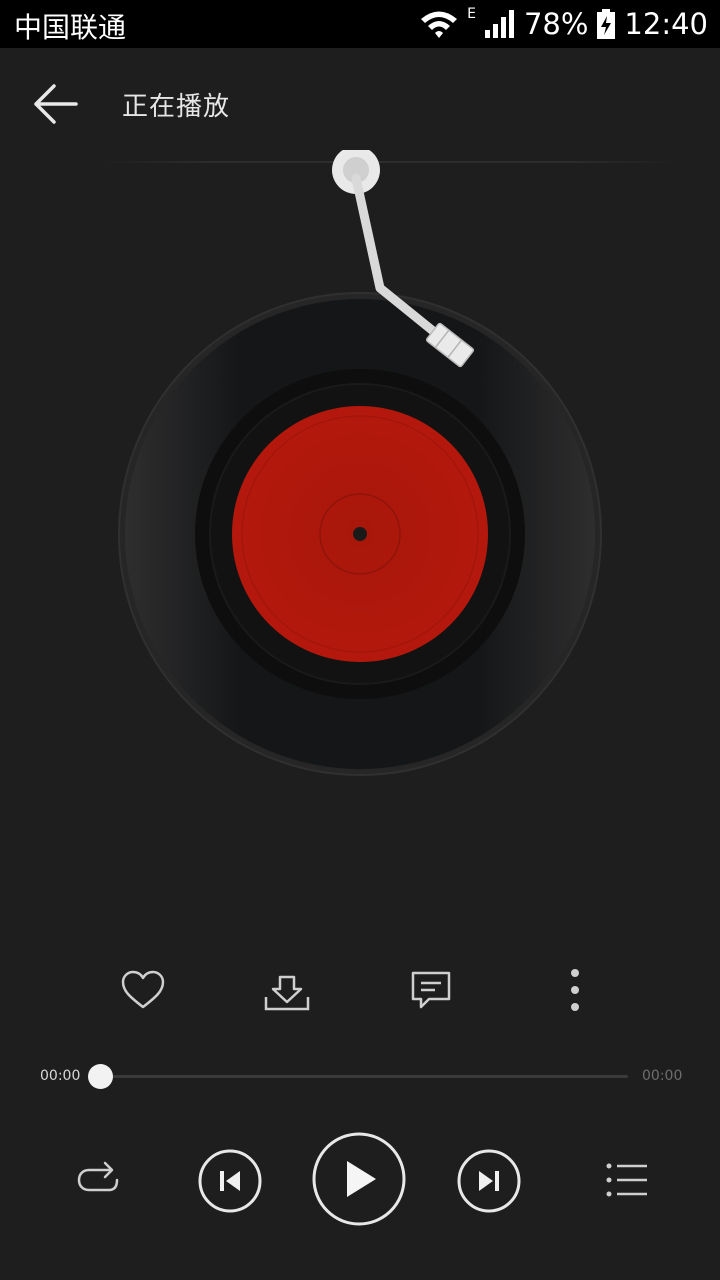 The image size is (720, 1280). Describe the element at coordinates (98, 1176) in the screenshot. I see `repeat-icon` at that location.